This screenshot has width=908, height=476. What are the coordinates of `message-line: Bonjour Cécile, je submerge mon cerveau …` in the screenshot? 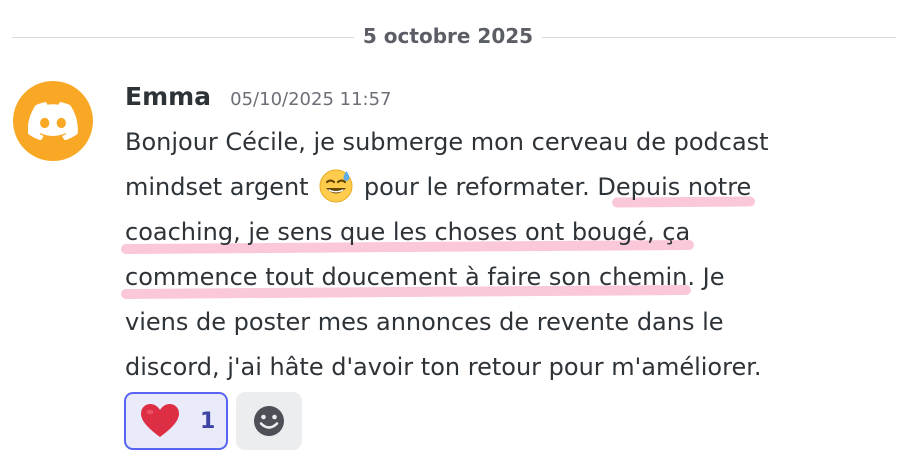 It's located at (505, 142).